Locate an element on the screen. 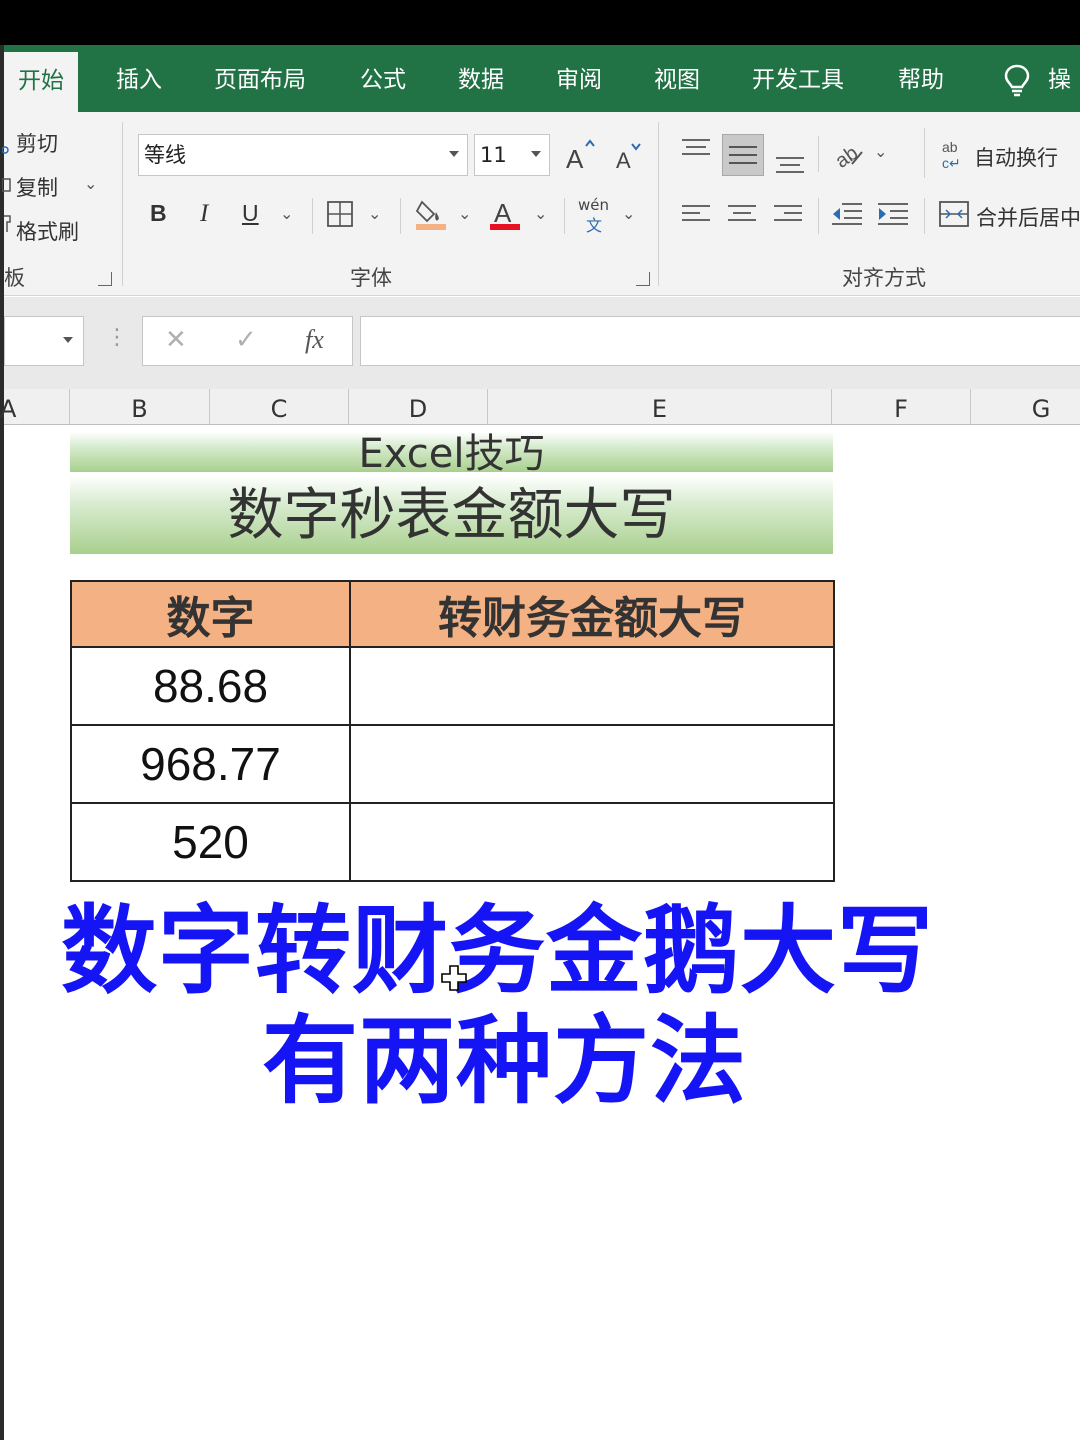 Image resolution: width=1080 pixels, height=1440 pixels. table-row: 968.77 is located at coordinates (452, 764).